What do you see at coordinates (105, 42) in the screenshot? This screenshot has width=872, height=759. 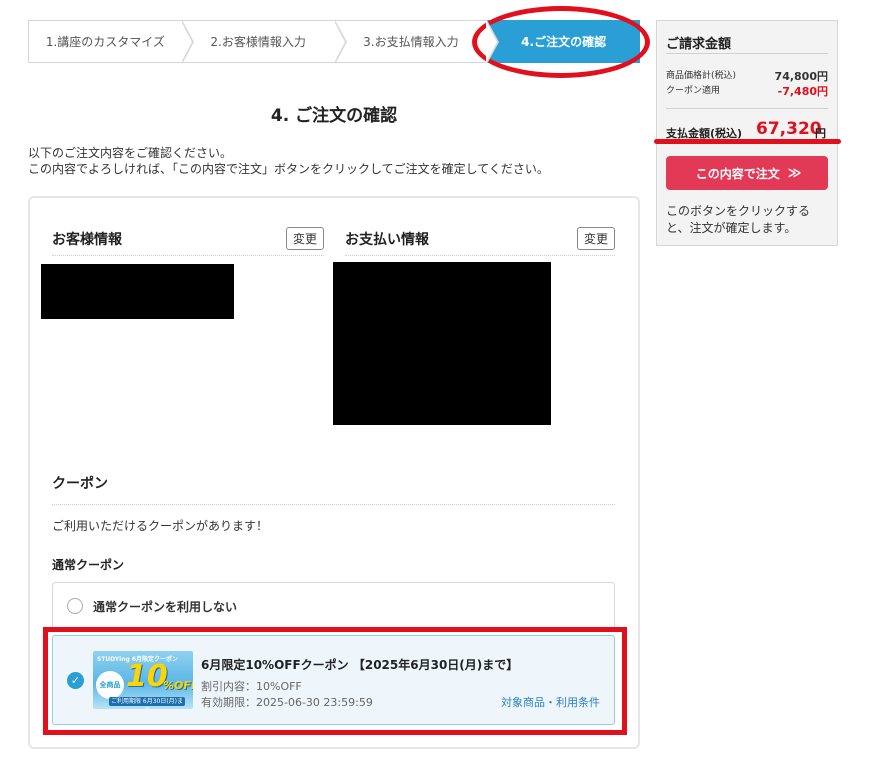 I see `step-label: 1.講座のカスタマイズ` at bounding box center [105, 42].